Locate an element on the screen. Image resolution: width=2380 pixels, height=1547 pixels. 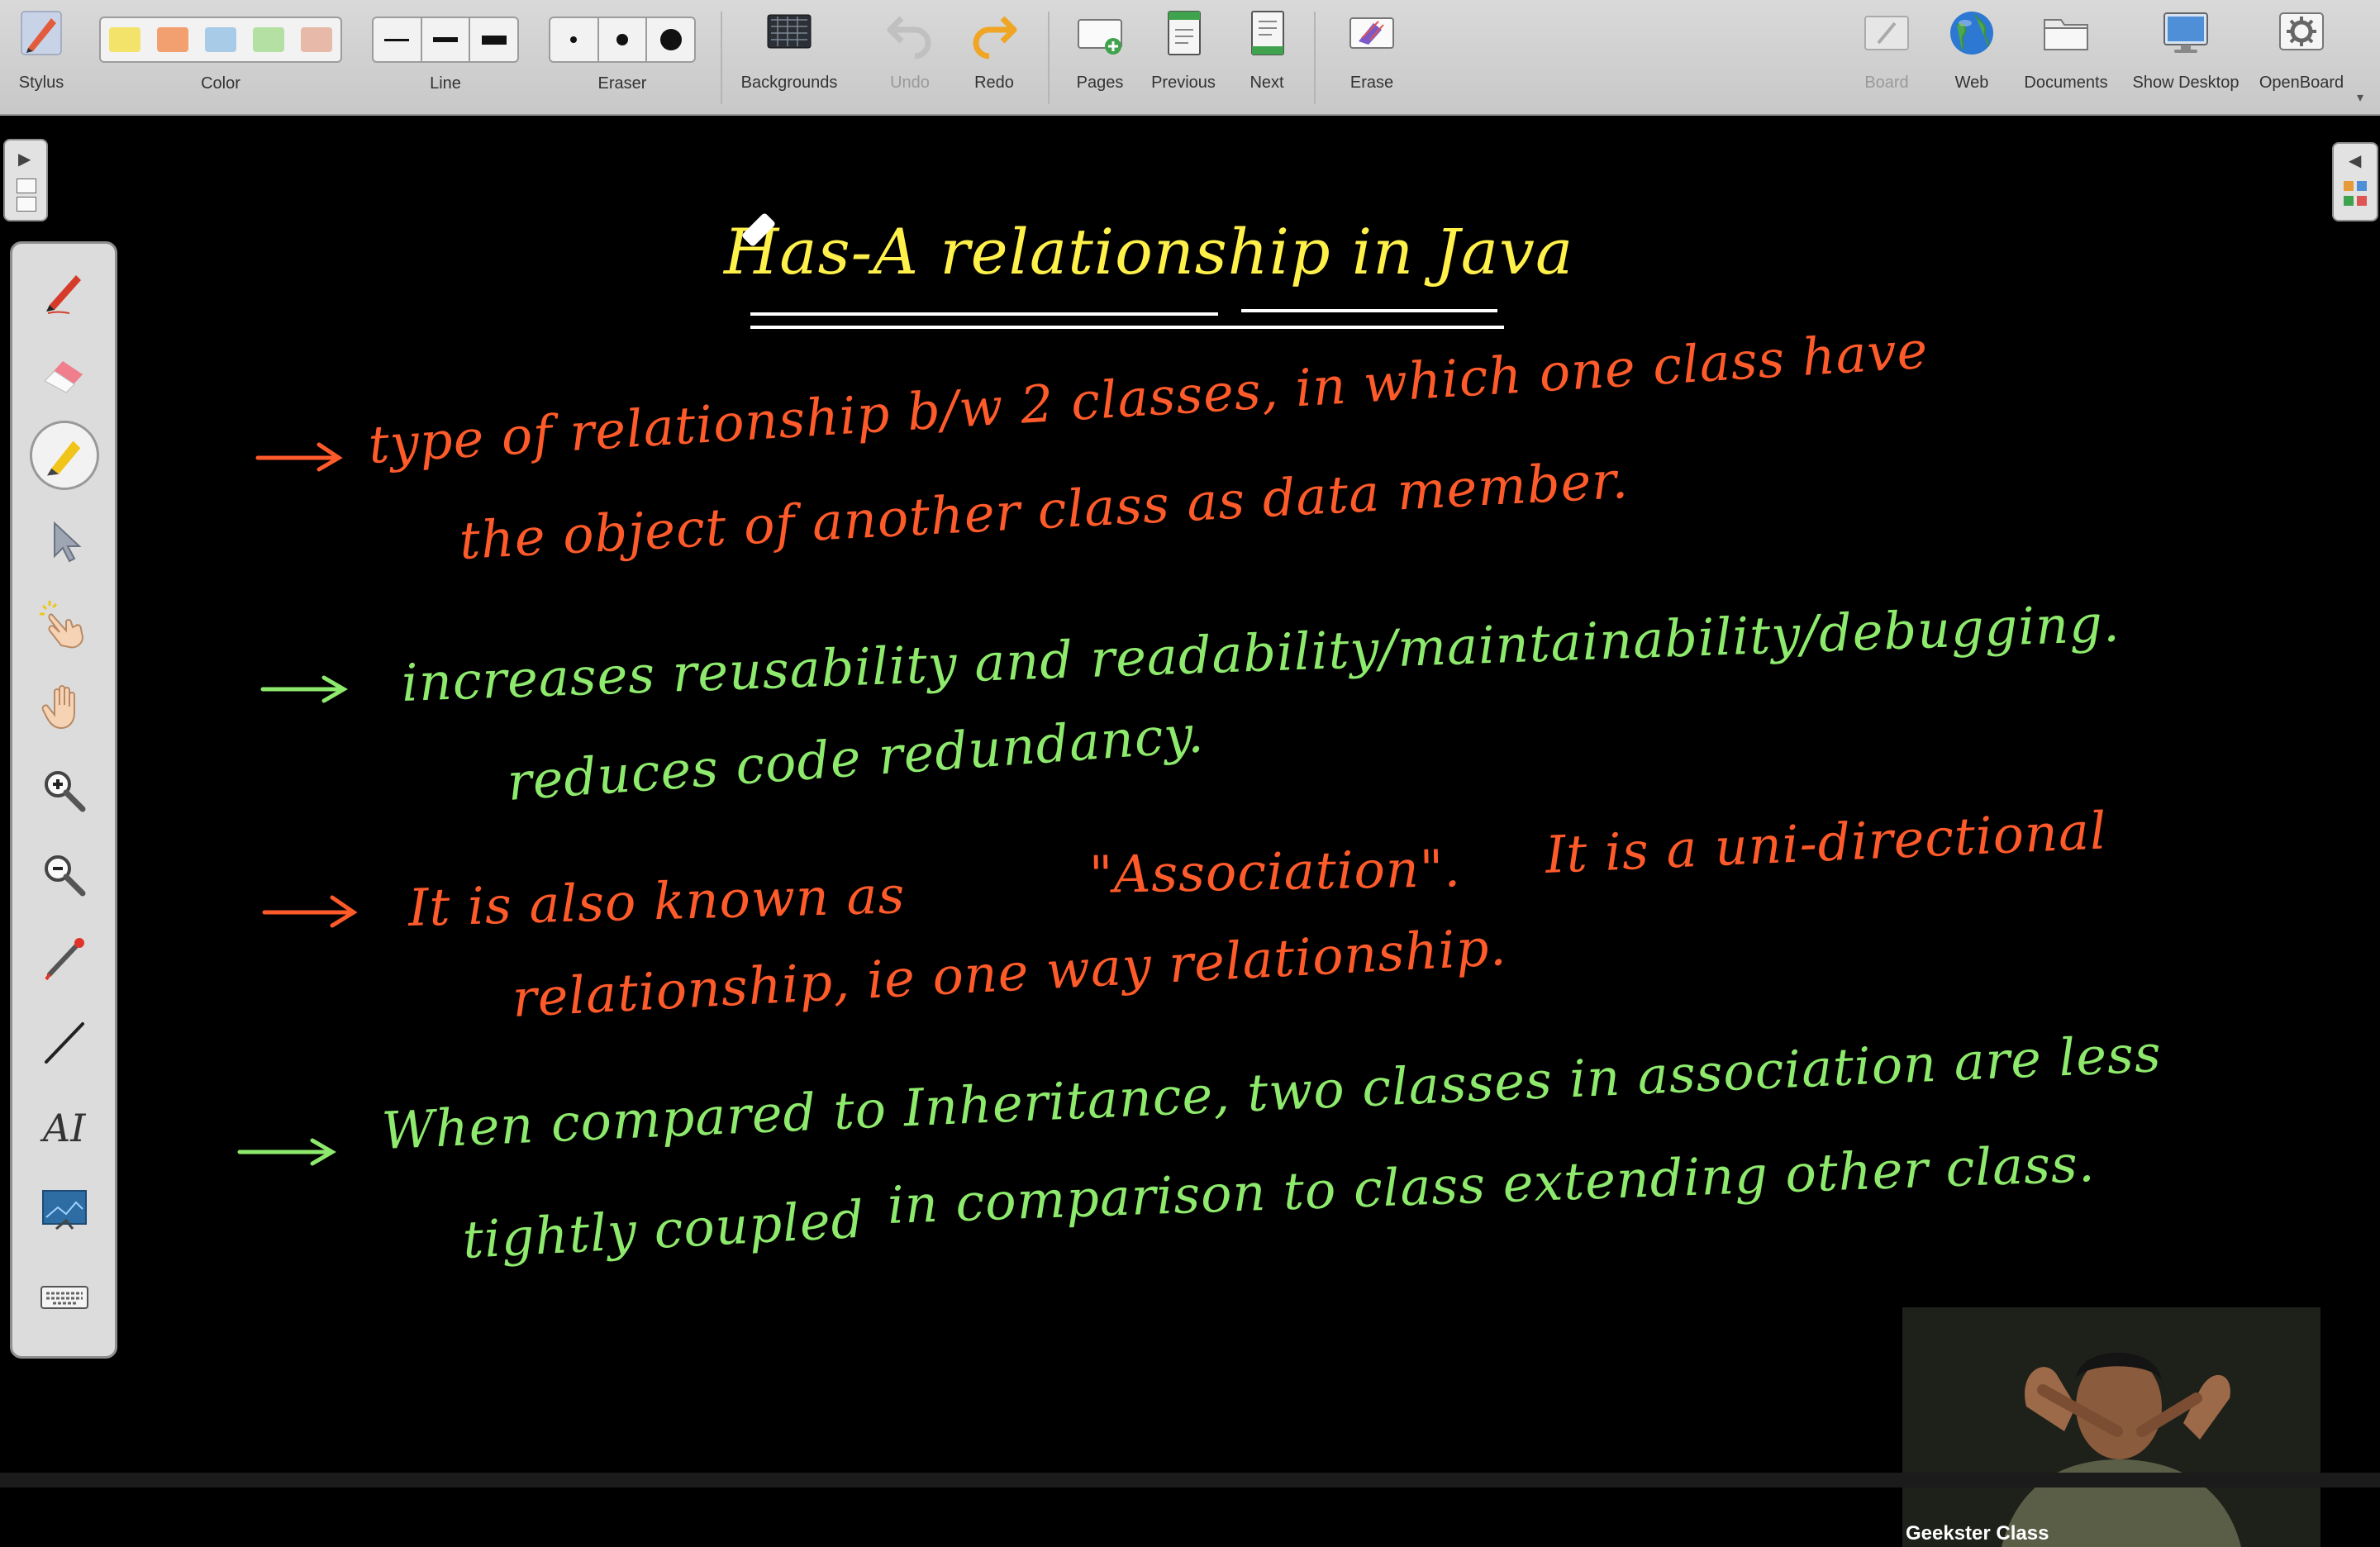
backgrounds-button: Backgrounds is located at coordinates (789, 50).